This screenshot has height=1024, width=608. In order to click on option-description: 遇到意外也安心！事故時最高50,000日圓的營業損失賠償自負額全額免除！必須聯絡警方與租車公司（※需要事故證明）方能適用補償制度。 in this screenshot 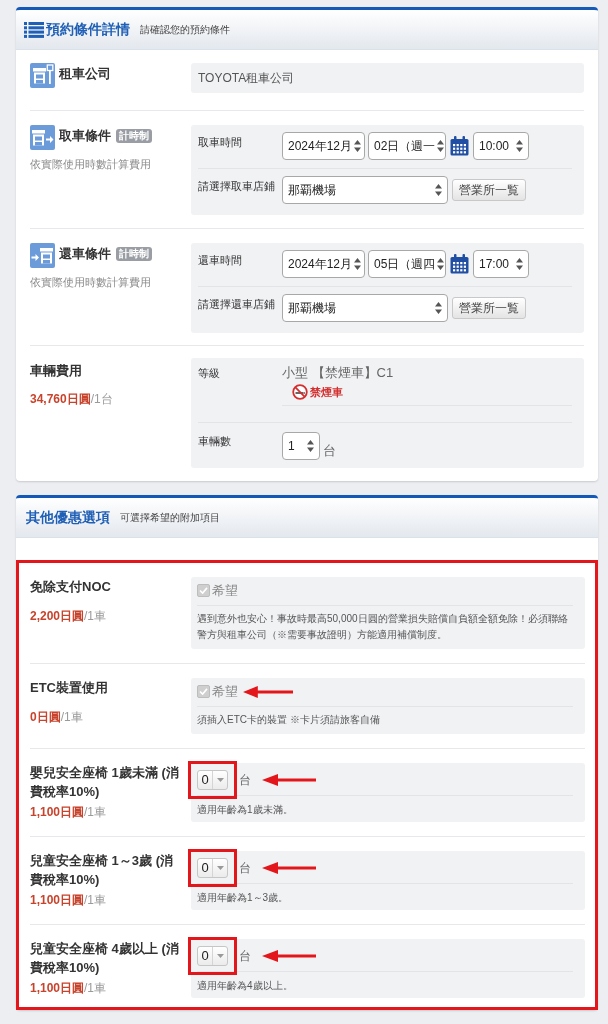, I will do `click(383, 626)`.